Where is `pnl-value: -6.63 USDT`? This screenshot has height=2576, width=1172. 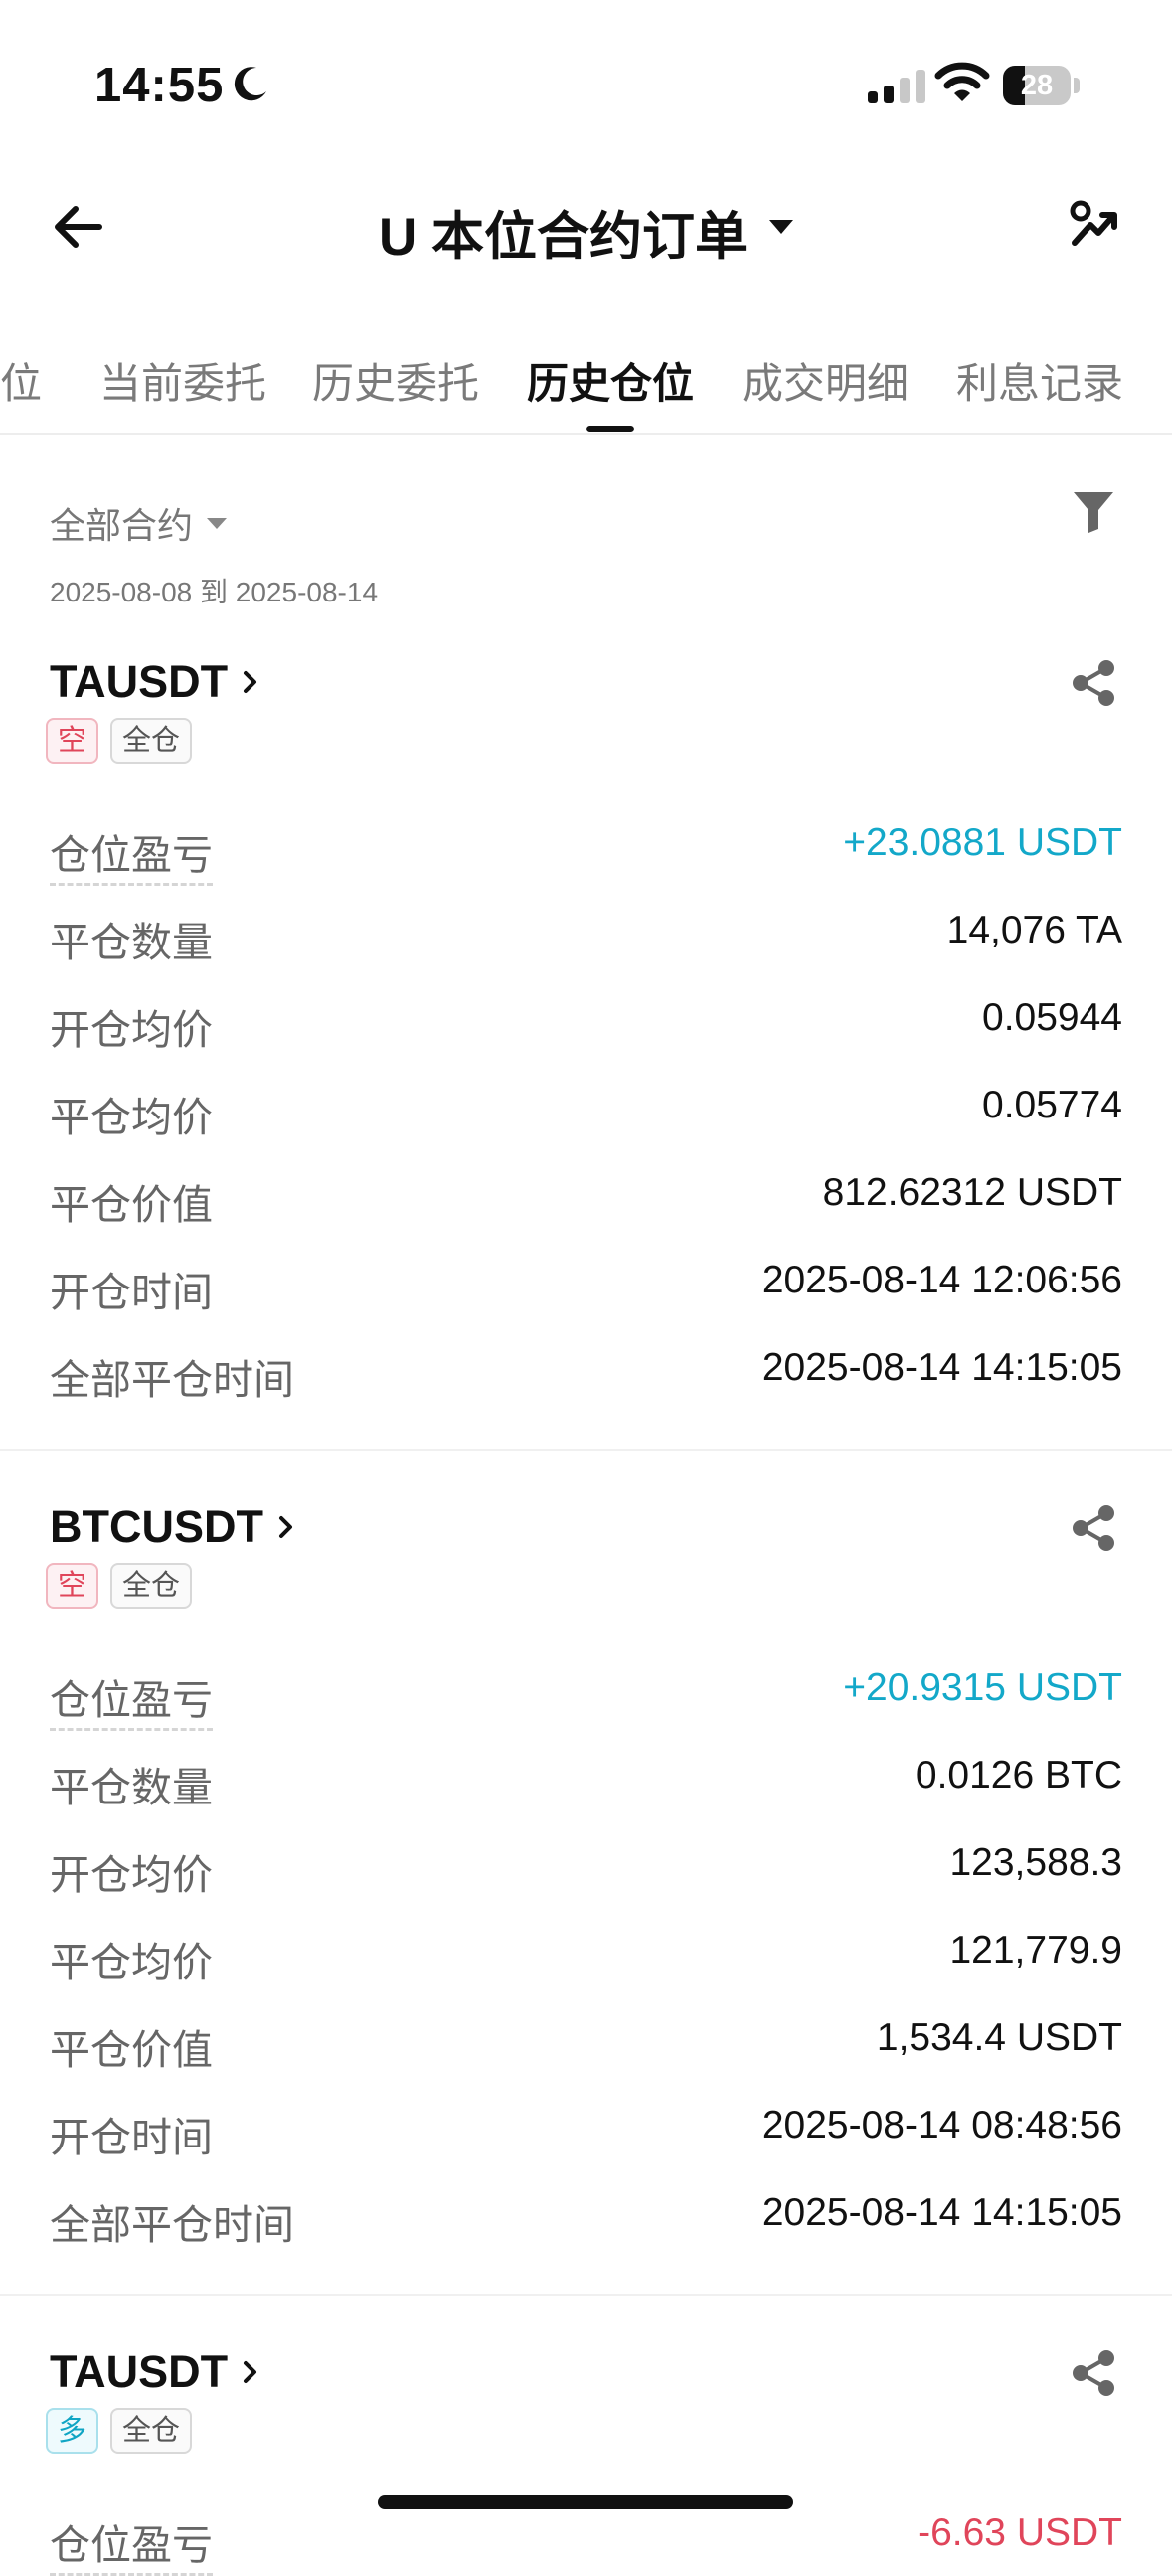
pnl-value: -6.63 USDT is located at coordinates (1020, 2532).